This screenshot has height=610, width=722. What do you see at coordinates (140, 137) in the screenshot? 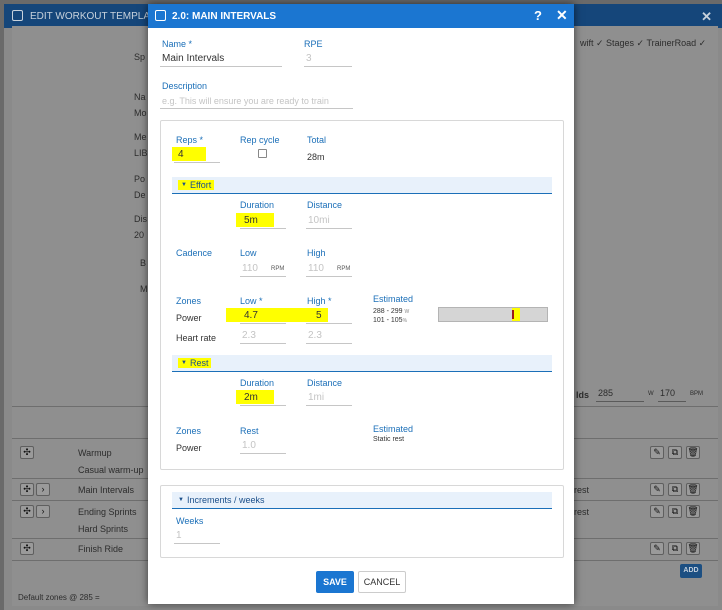
I see `method-label-stub: Me` at bounding box center [140, 137].